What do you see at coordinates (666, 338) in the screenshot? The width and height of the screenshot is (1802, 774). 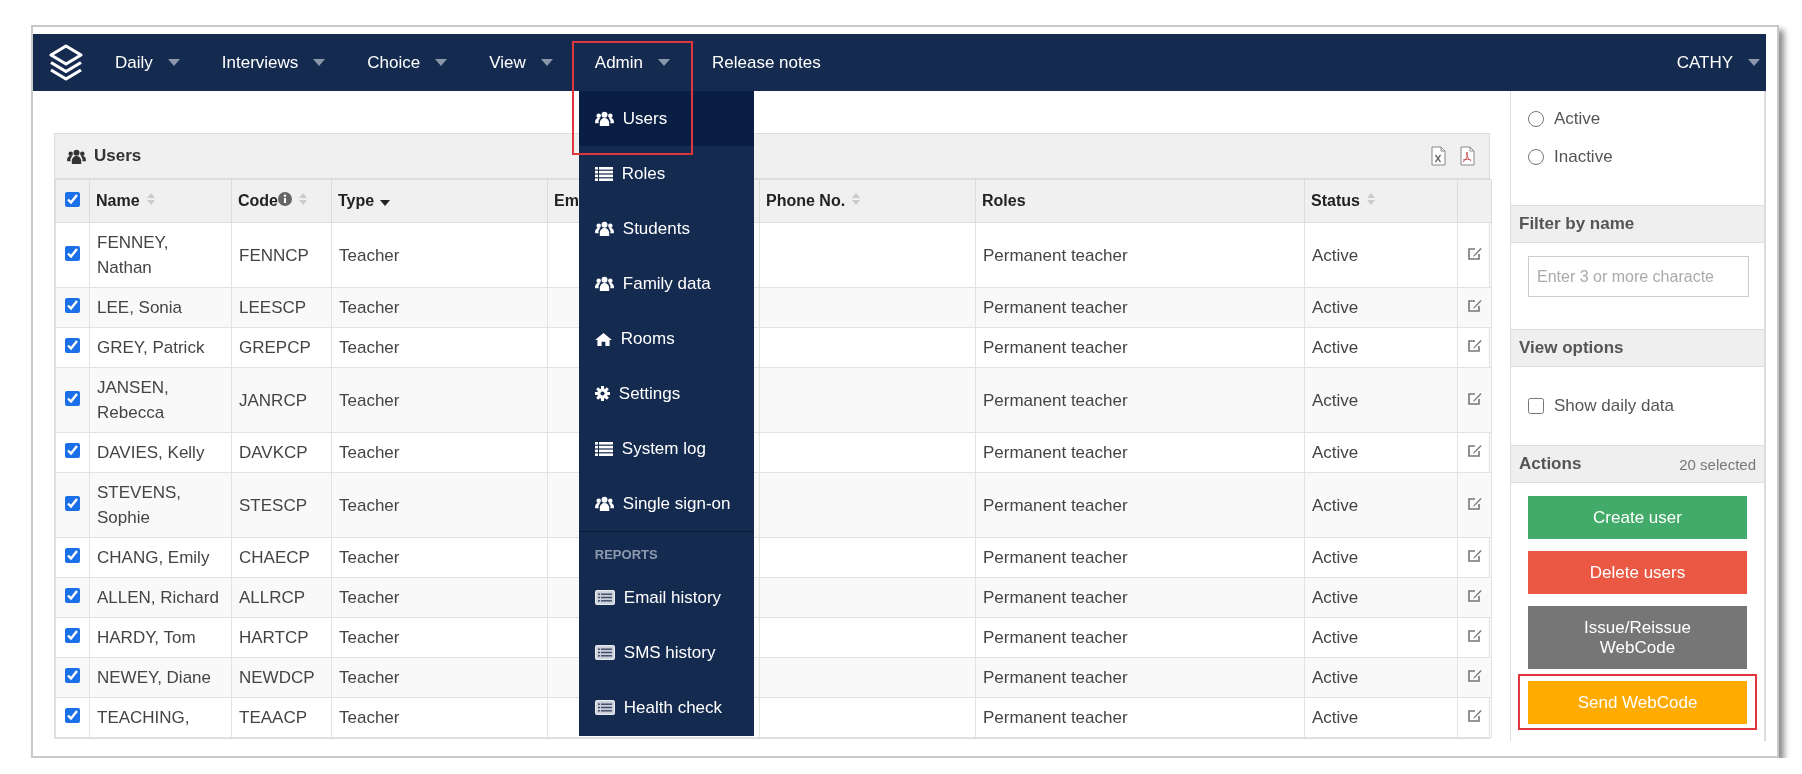 I see `menu-item: Rooms` at bounding box center [666, 338].